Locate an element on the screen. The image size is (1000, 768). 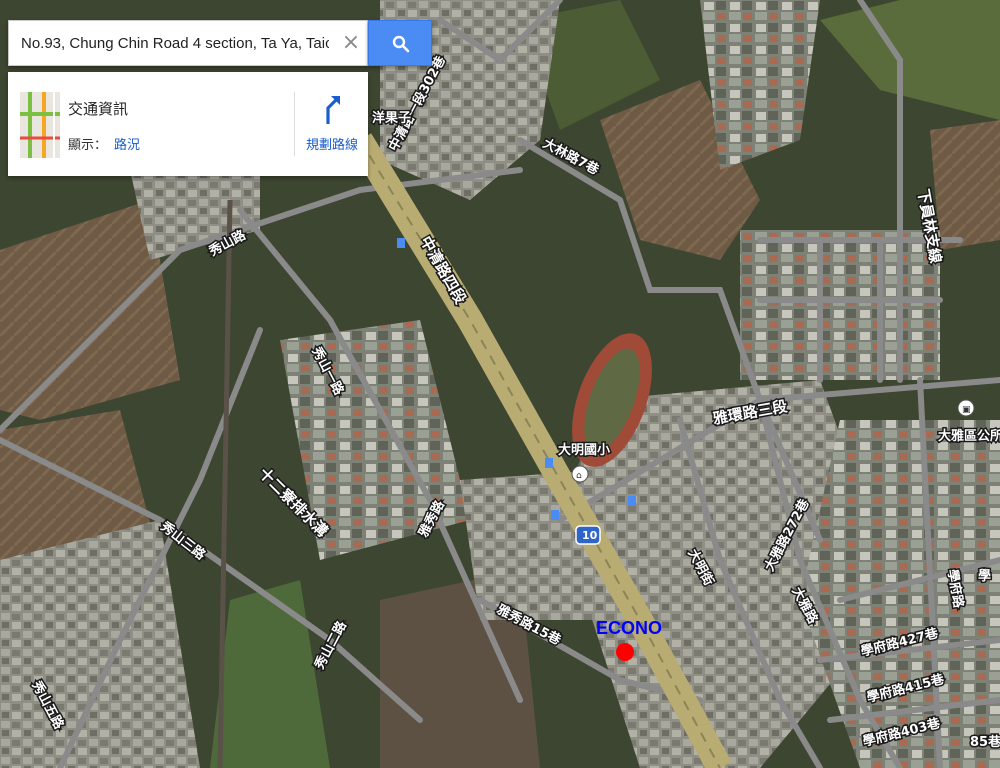
directions-button: 規劃路線 is located at coordinates (332, 125).